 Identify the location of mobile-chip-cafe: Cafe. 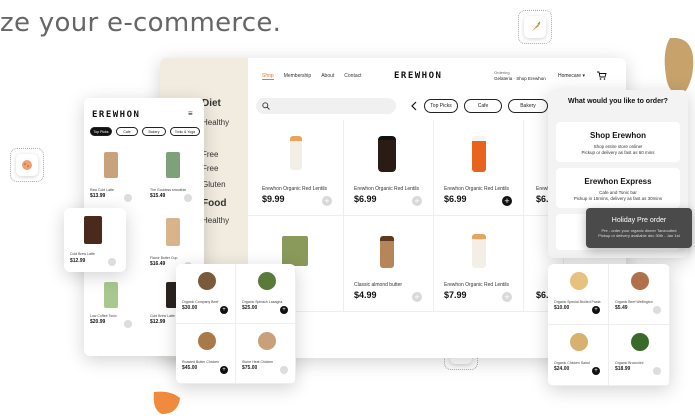
(127, 131).